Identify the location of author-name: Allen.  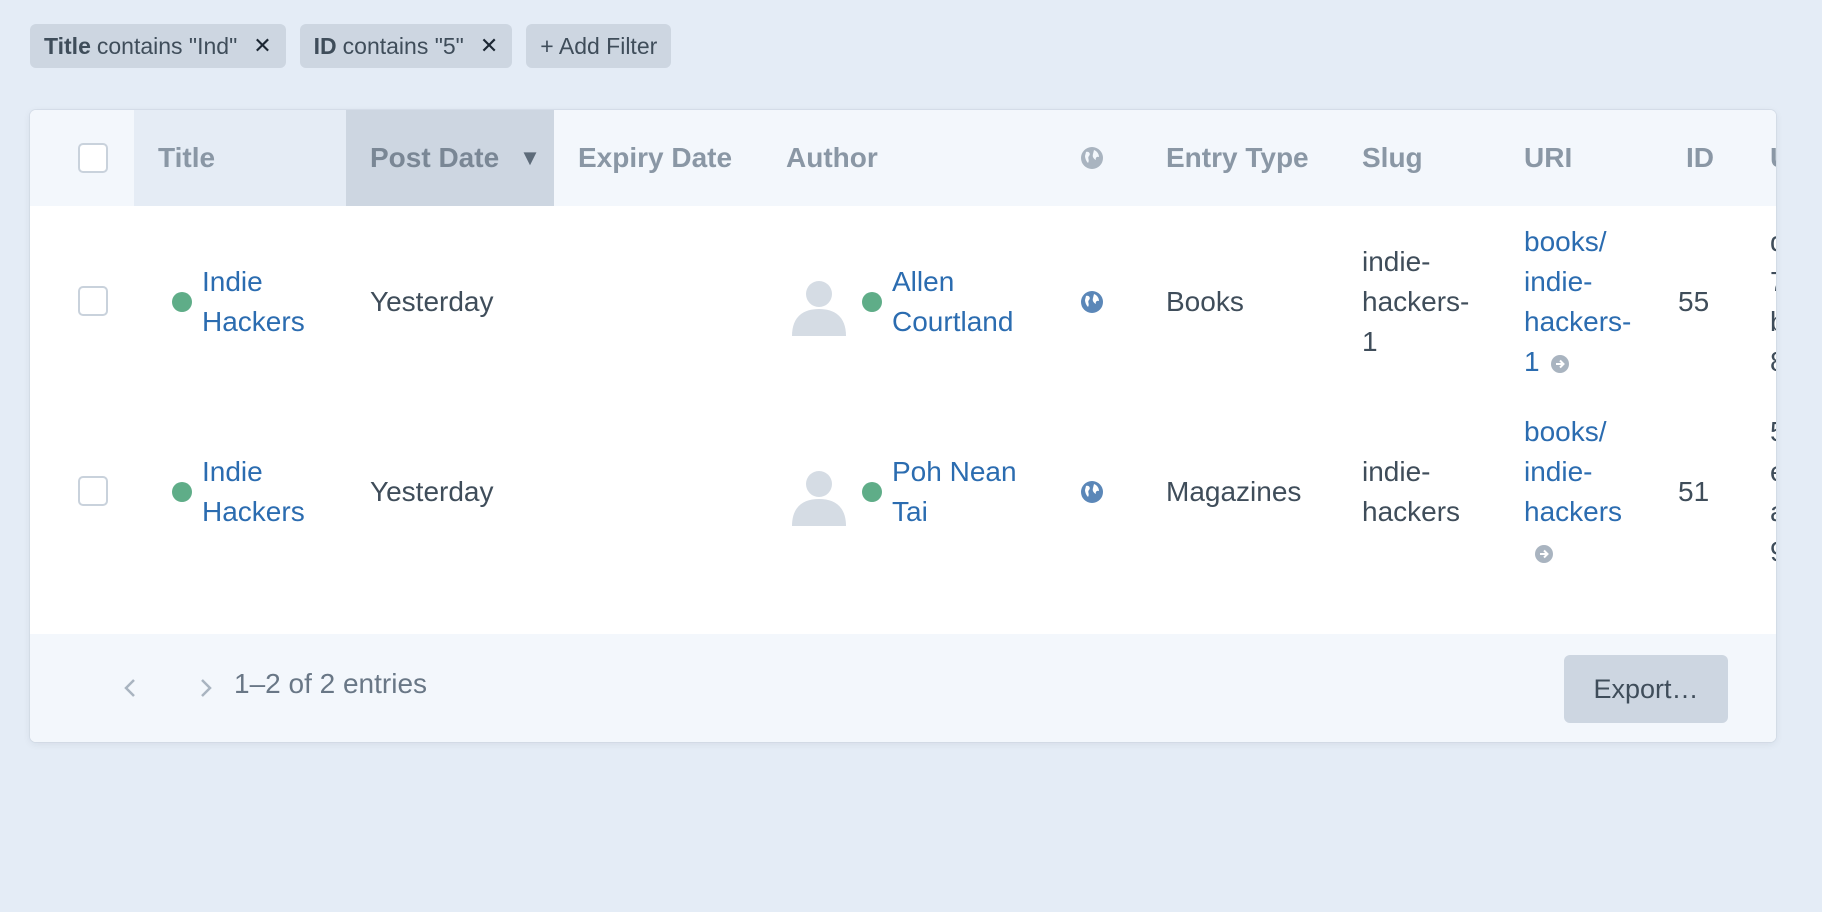
(923, 281).